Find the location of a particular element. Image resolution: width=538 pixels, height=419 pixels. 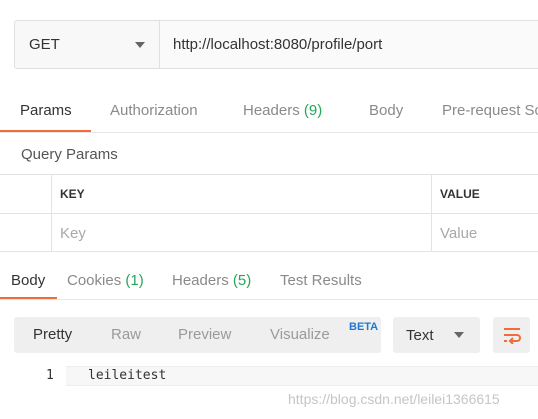

wrap-lines-icon is located at coordinates (512, 336).